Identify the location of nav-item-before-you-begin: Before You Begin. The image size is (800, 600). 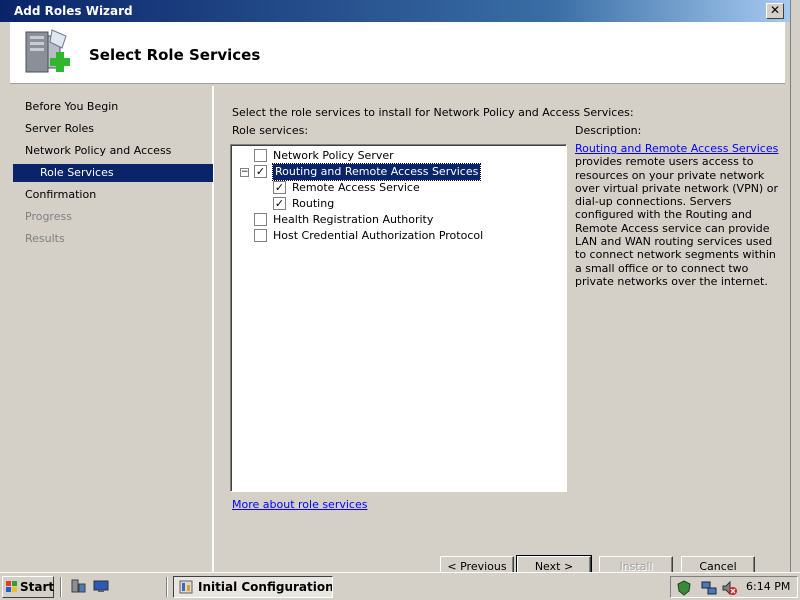
(71, 107).